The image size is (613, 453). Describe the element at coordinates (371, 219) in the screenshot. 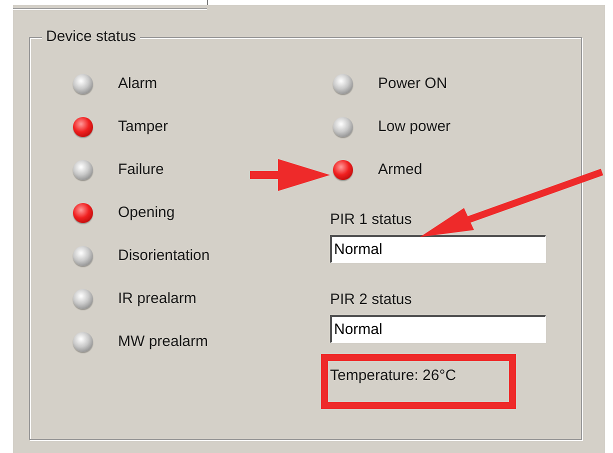

I see `field-label: PIR 1 status` at that location.